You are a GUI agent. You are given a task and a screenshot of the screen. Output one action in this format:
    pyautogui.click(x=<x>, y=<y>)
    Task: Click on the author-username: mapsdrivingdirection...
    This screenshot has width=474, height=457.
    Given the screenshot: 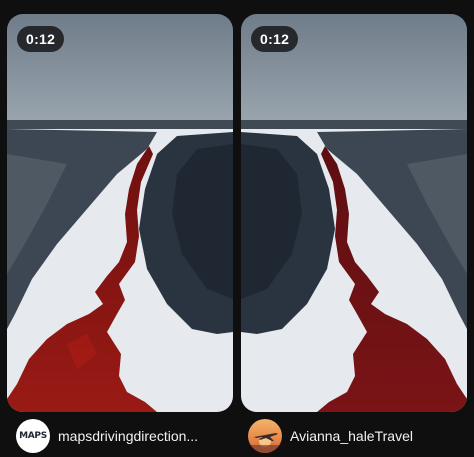 What is the action you would take?
    pyautogui.click(x=128, y=436)
    